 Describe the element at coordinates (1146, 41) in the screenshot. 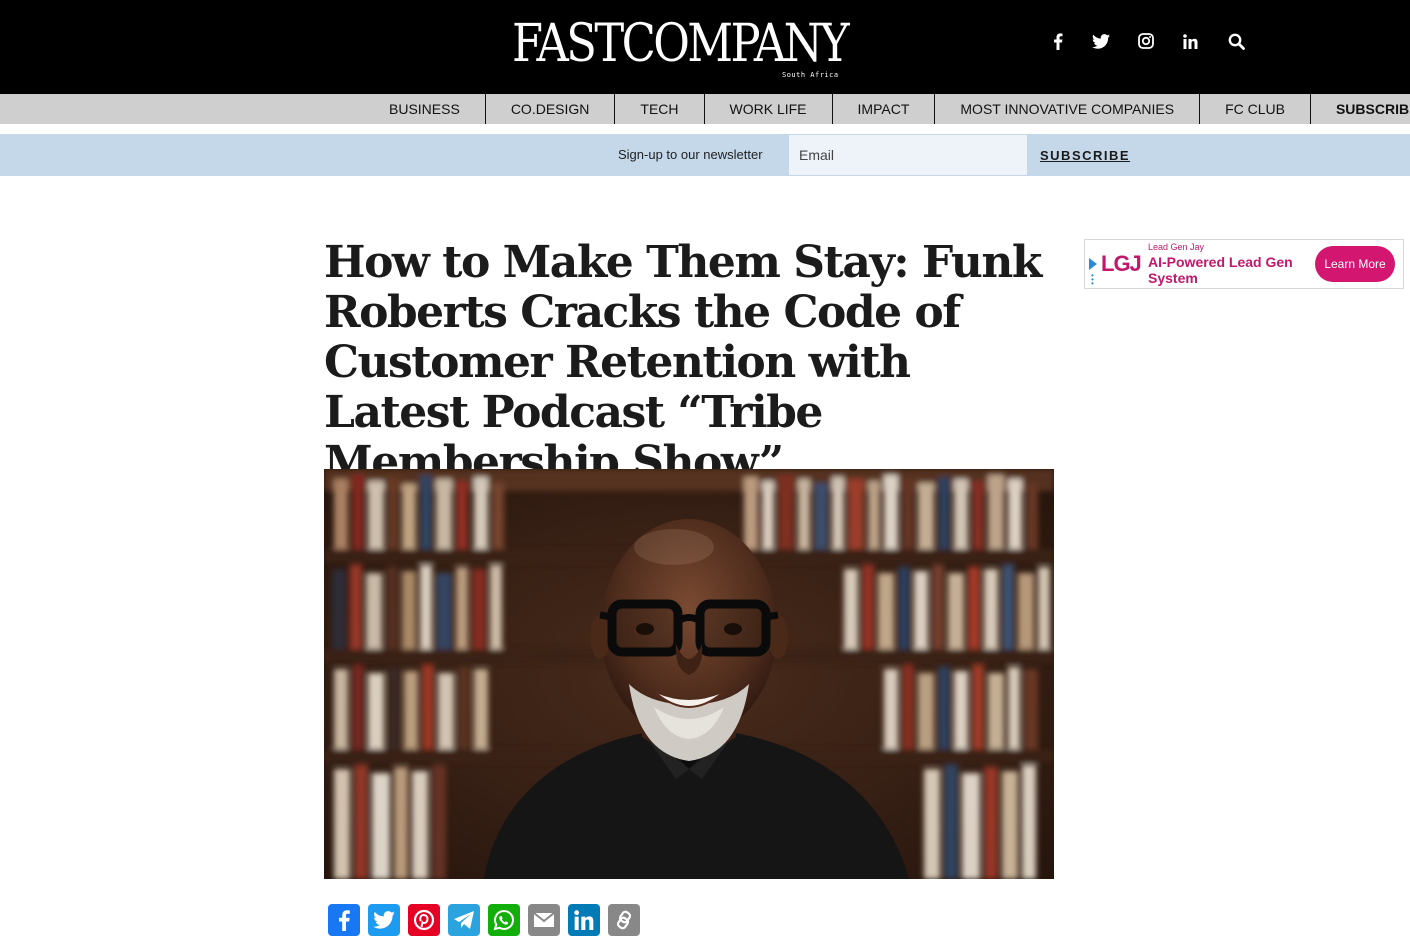

I see `instagram-icon` at that location.